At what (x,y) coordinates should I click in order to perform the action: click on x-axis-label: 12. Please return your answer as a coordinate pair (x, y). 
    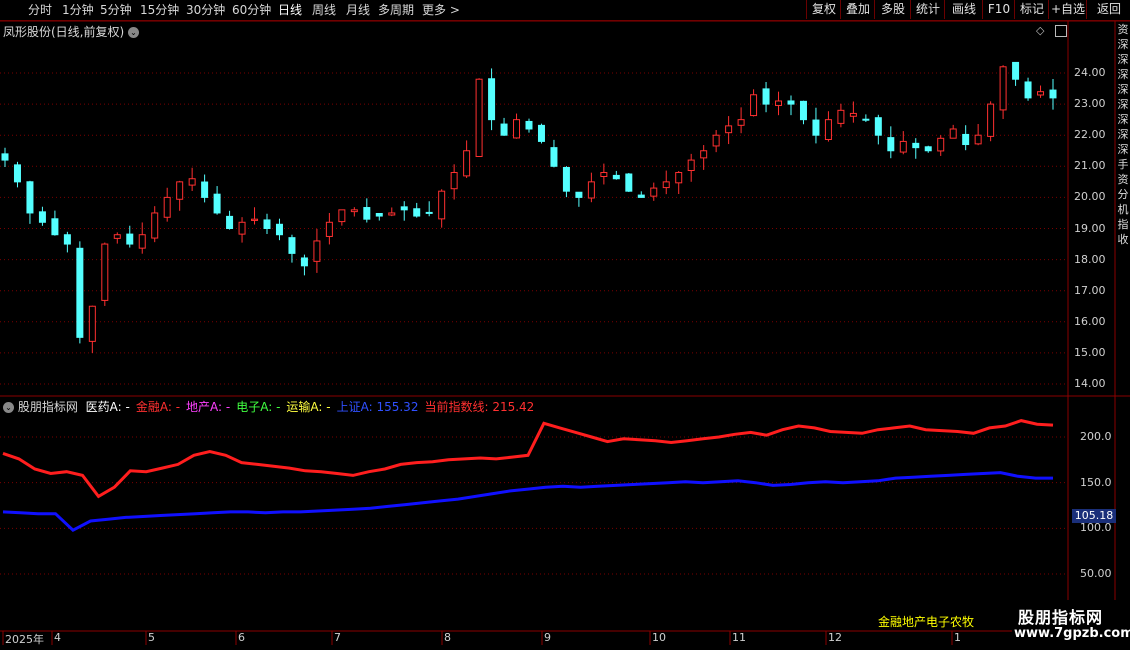
    Looking at the image, I should click on (835, 637).